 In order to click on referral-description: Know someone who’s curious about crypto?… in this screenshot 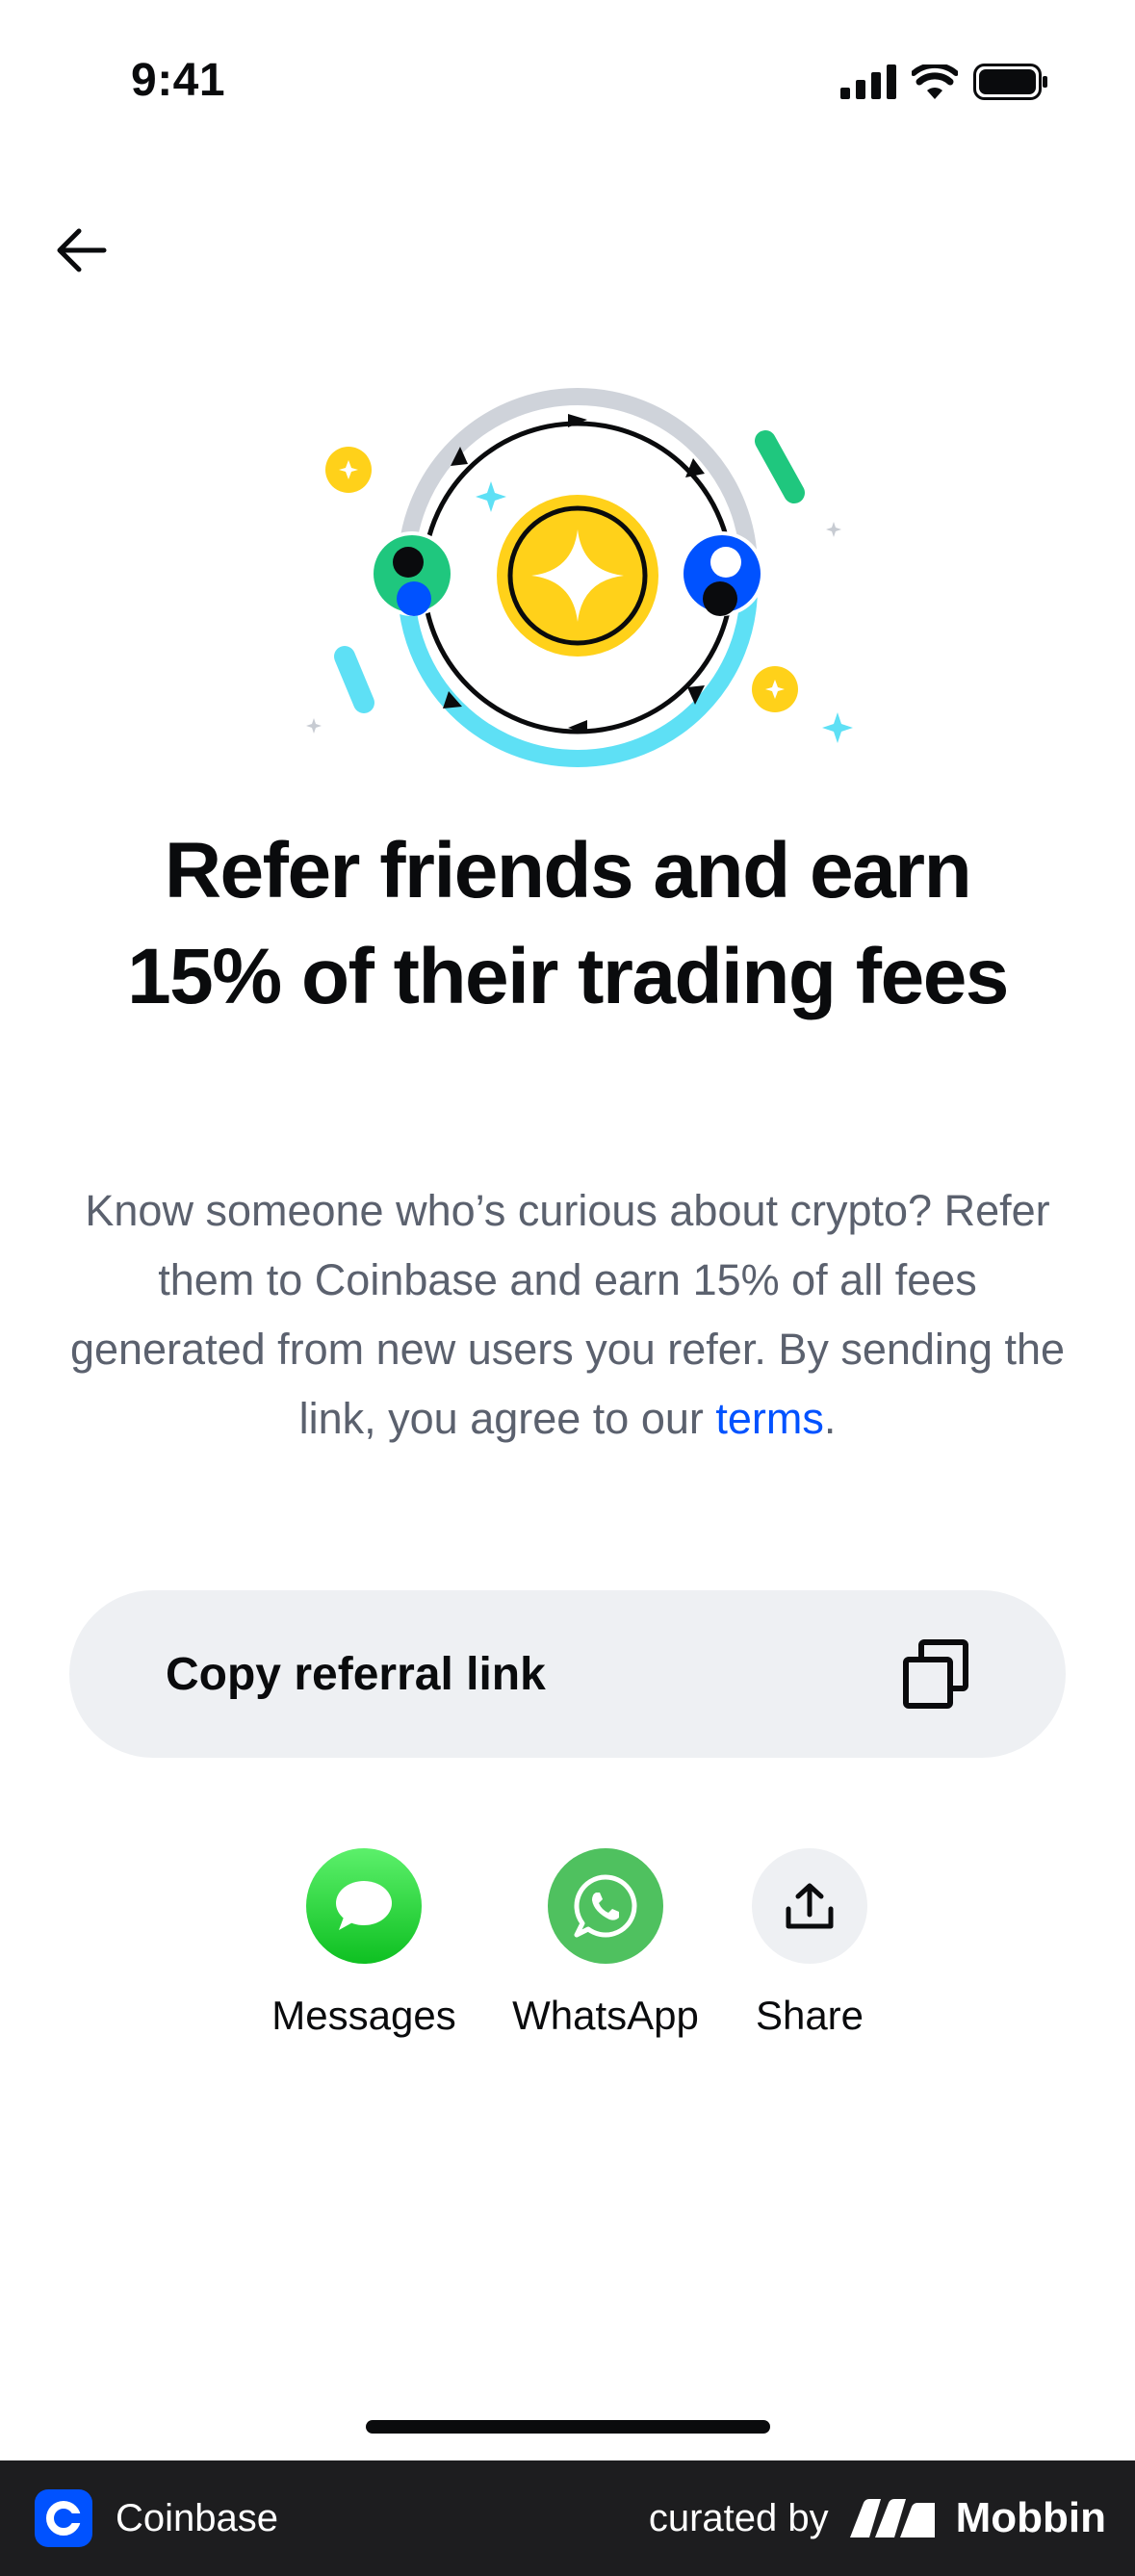, I will do `click(567, 1315)`.